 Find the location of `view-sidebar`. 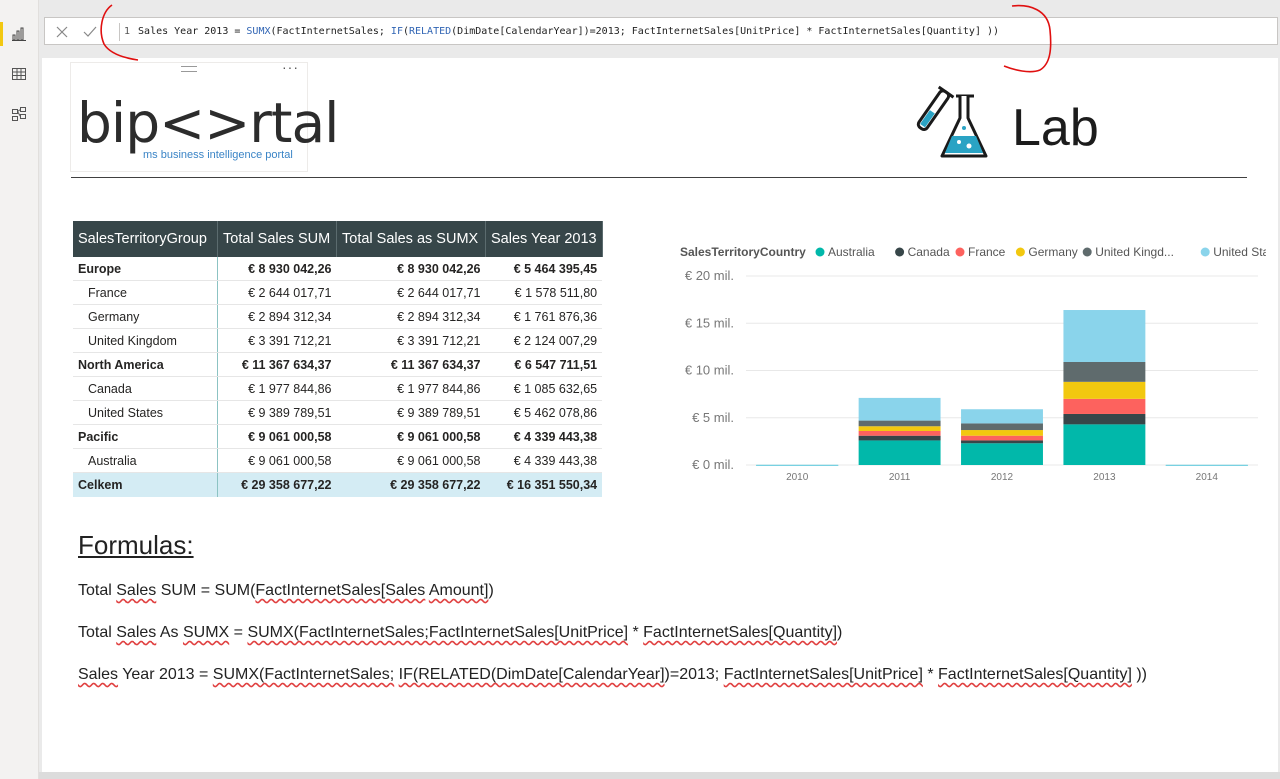

view-sidebar is located at coordinates (19, 389).